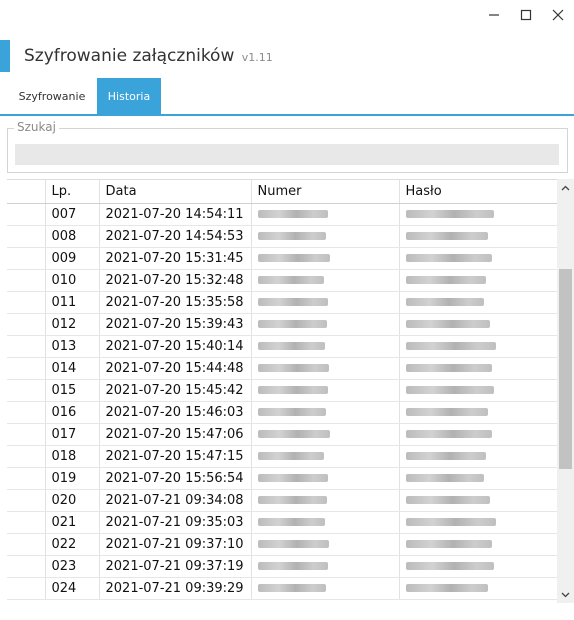  I want to click on cell-lp: 010, so click(72, 280).